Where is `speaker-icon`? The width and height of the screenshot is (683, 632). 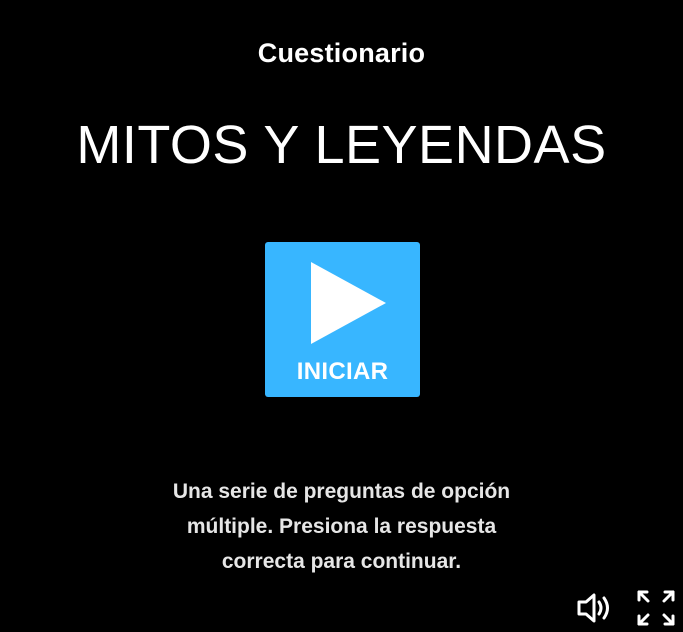
speaker-icon is located at coordinates (593, 608).